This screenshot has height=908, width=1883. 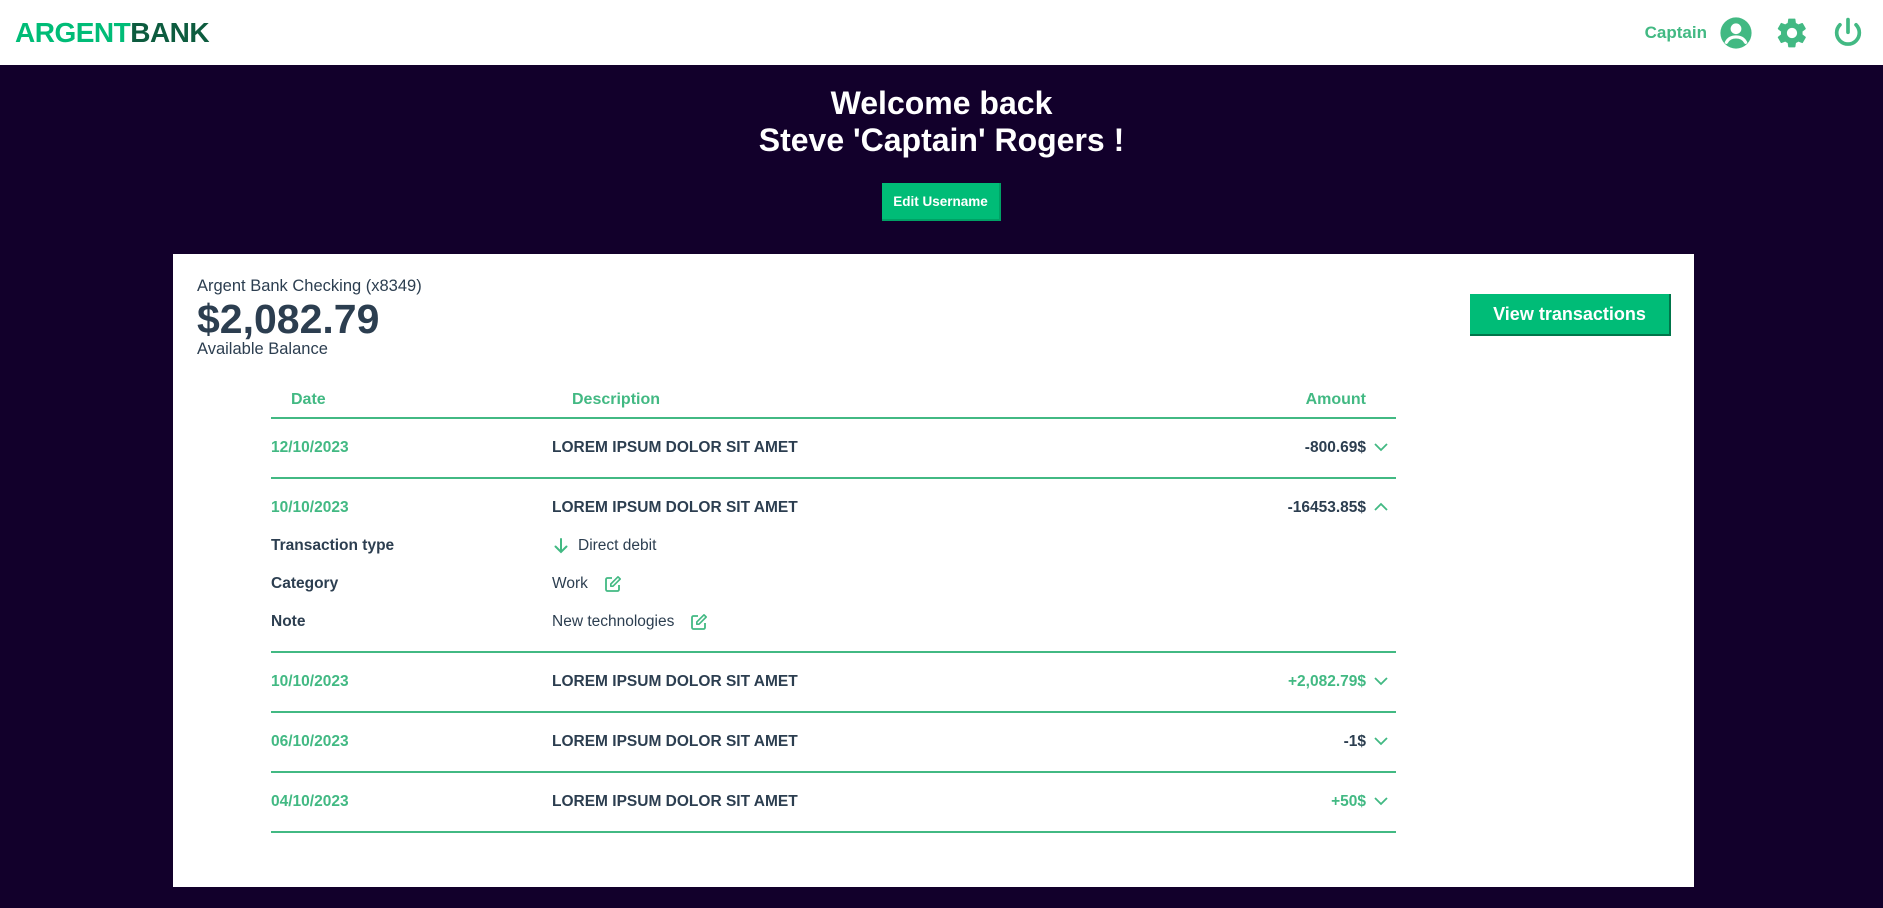 What do you see at coordinates (305, 583) in the screenshot?
I see `detail-label-category: Category` at bounding box center [305, 583].